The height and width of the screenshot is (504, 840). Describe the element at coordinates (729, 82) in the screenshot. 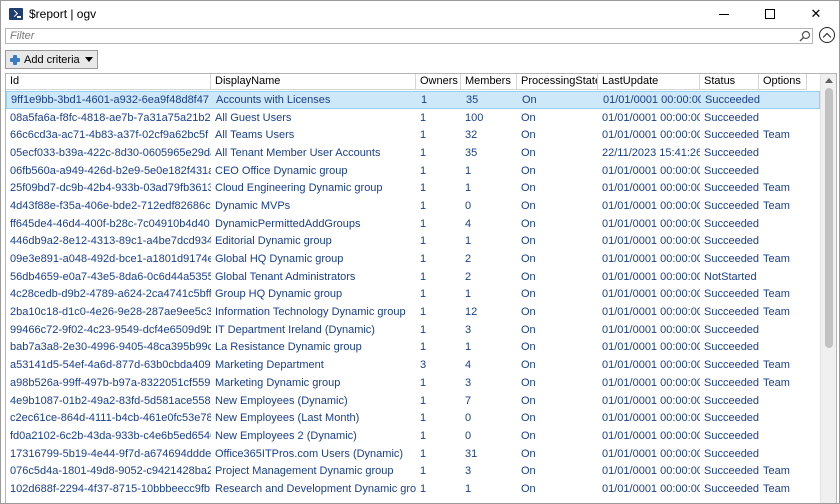

I see `column-header-status: Status` at that location.